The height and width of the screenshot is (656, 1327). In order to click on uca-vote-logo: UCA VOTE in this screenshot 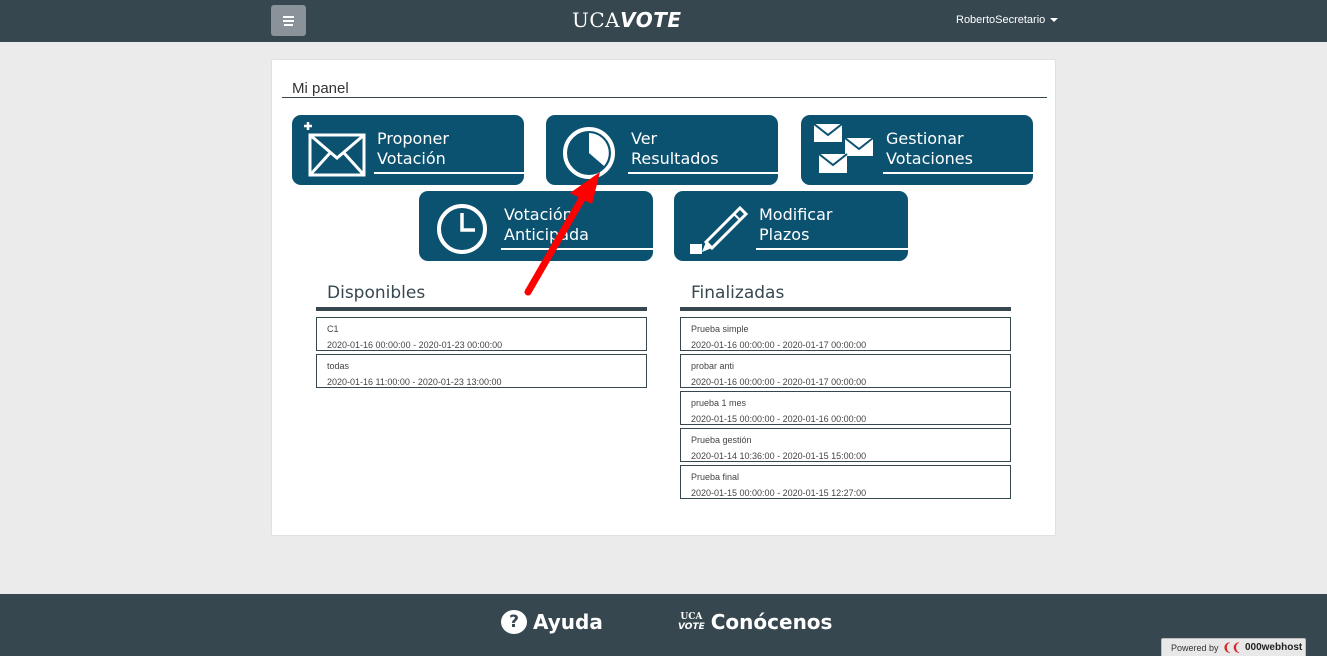, I will do `click(691, 622)`.